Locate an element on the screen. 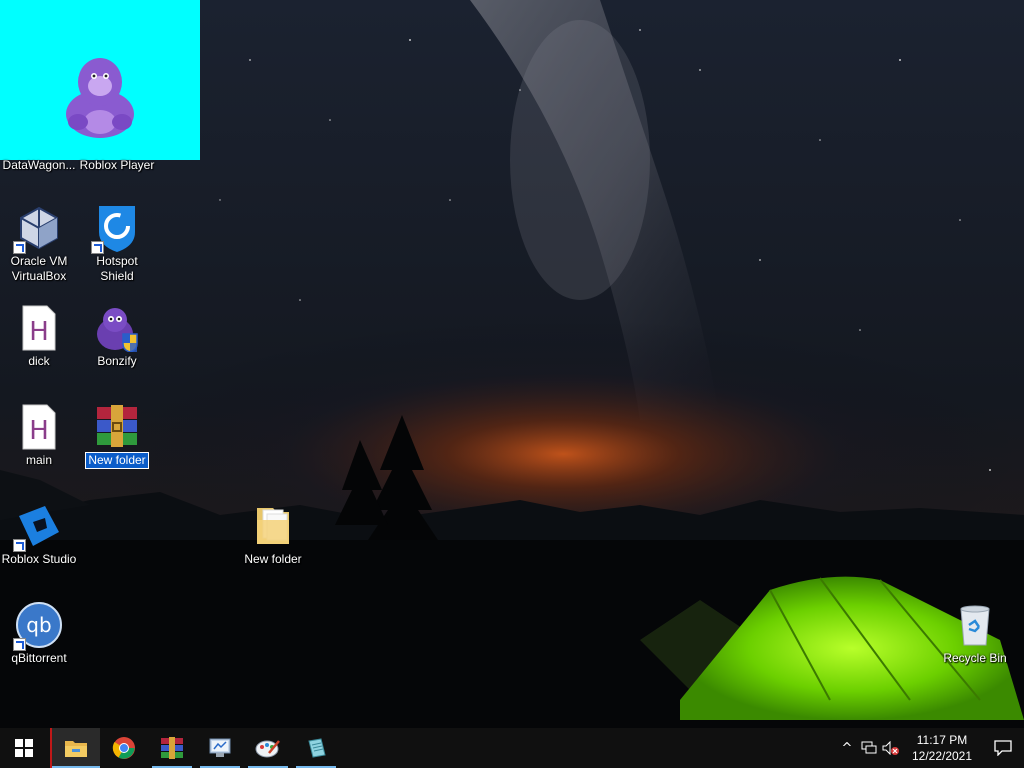  roblox-studio-icon is located at coordinates (38, 527).